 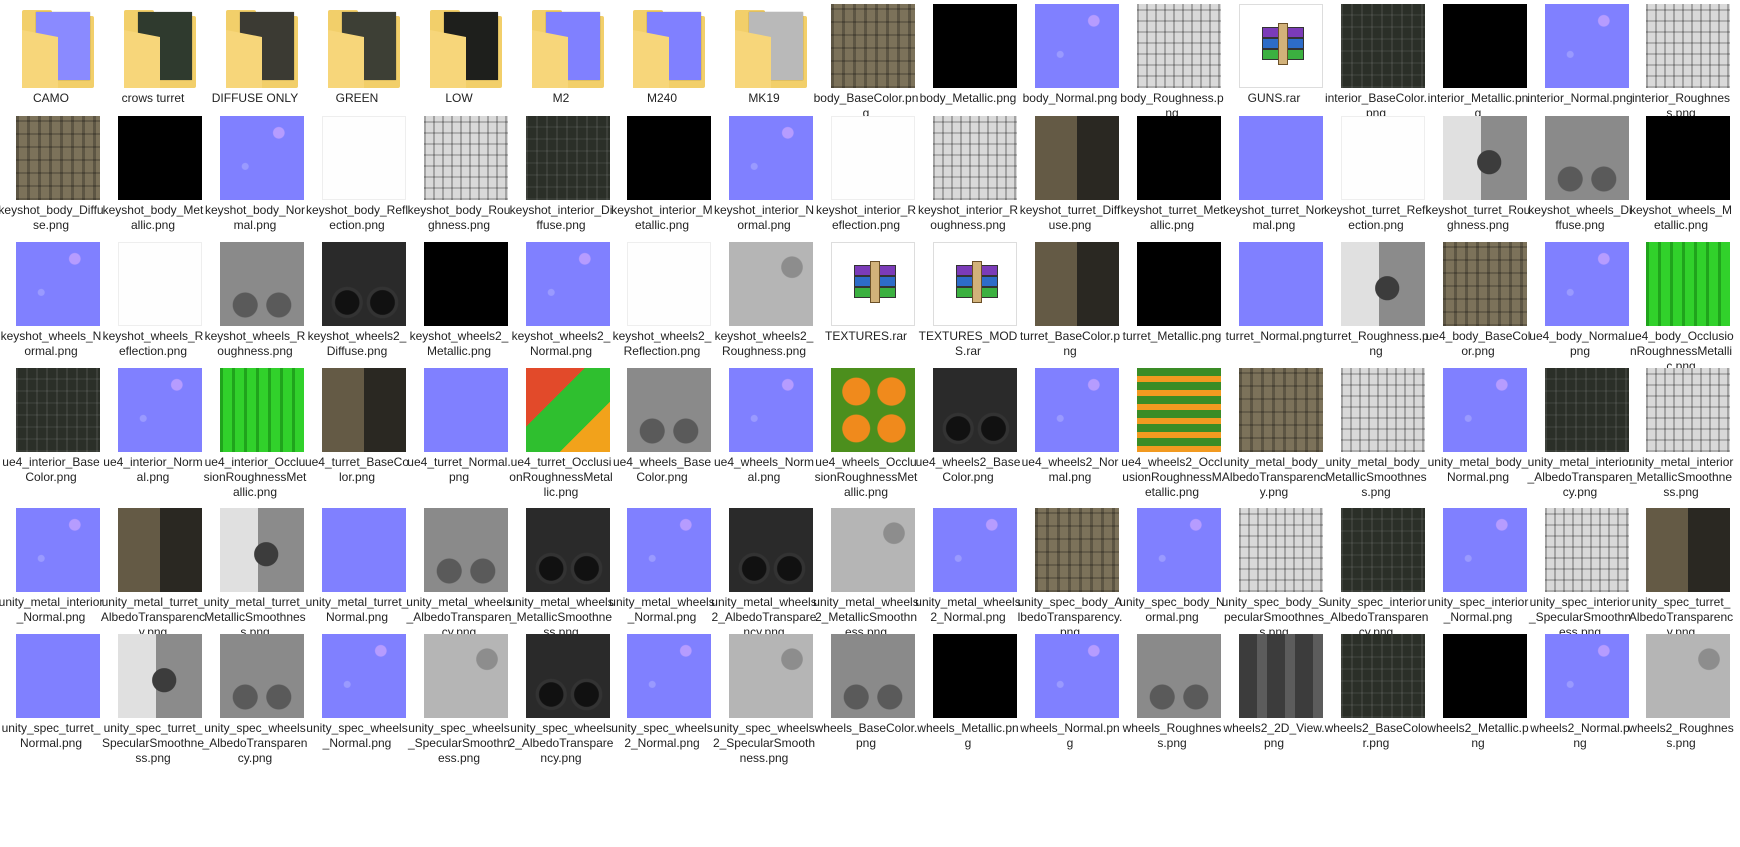 I want to click on image-file-item: keyshot_turret_Normal.png, so click(x=1274, y=186).